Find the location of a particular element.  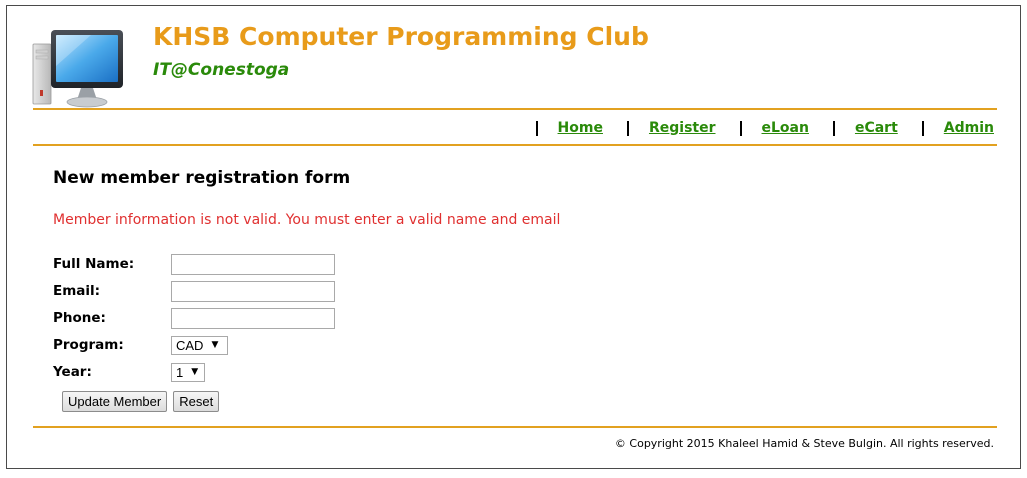

computer-monitor-icon is located at coordinates (77, 69).